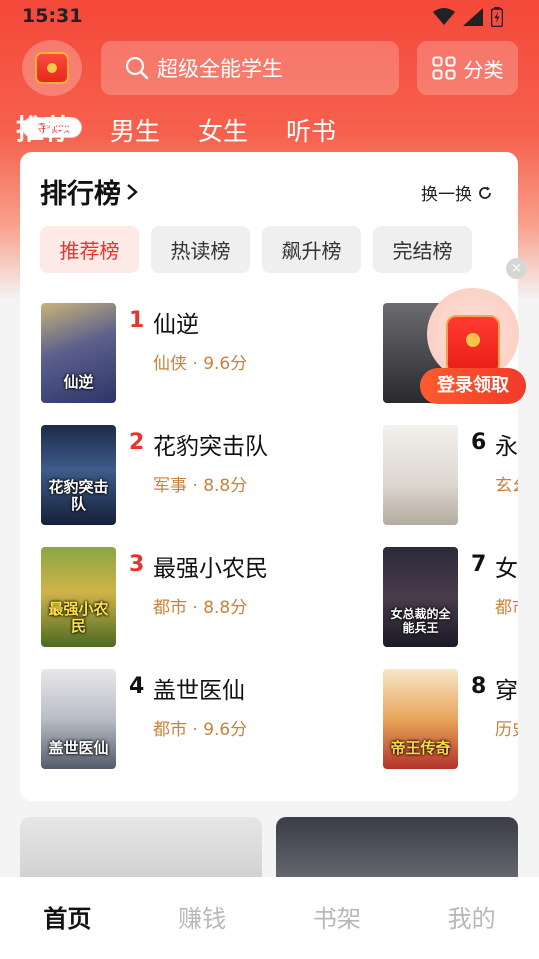  I want to click on book-cover: 仙逆, so click(78, 353).